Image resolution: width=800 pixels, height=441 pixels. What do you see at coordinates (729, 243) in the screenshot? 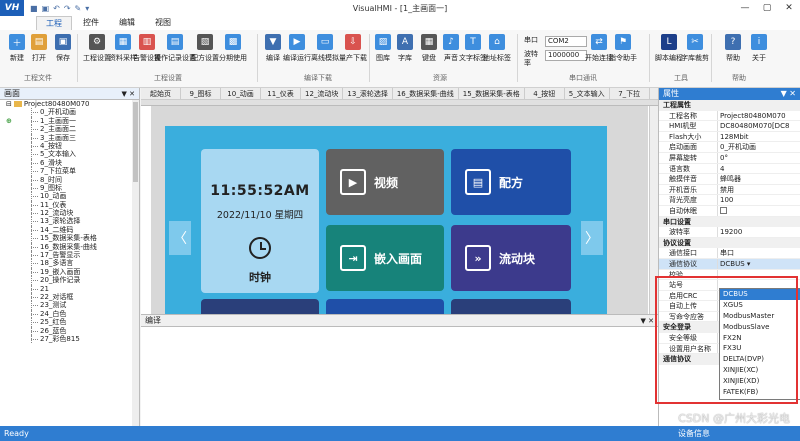
I see `property-section: 协议设置` at bounding box center [729, 243].